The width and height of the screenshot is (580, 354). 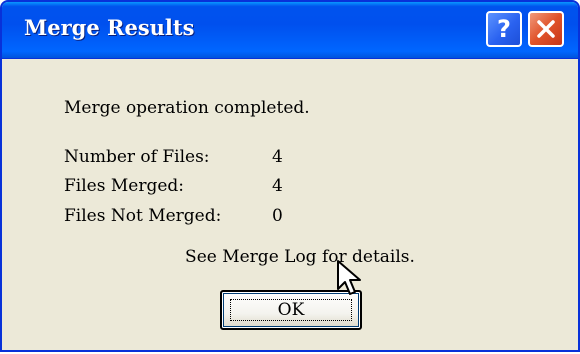 What do you see at coordinates (277, 216) in the screenshot?
I see `stat-value: 0` at bounding box center [277, 216].